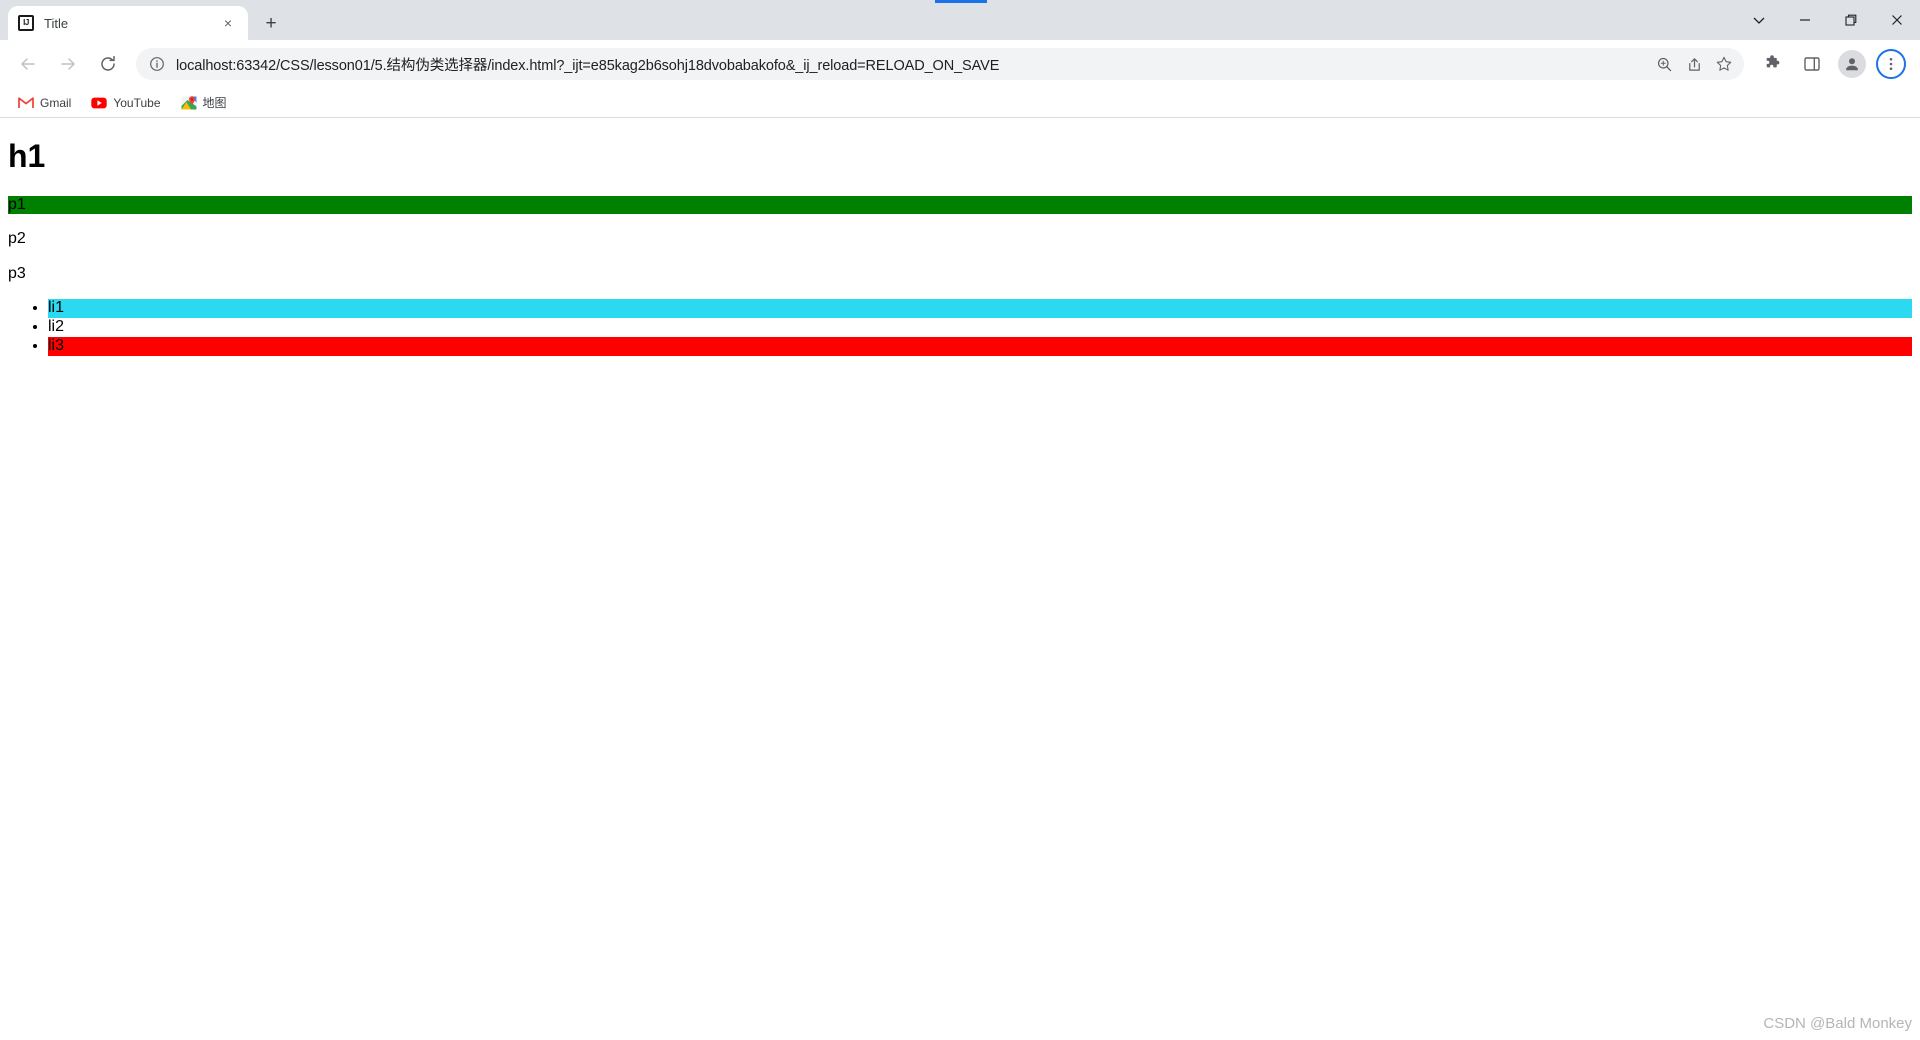  What do you see at coordinates (960, 103) in the screenshot?
I see `bookmarks-bar: Gmail YouTube 地图` at bounding box center [960, 103].